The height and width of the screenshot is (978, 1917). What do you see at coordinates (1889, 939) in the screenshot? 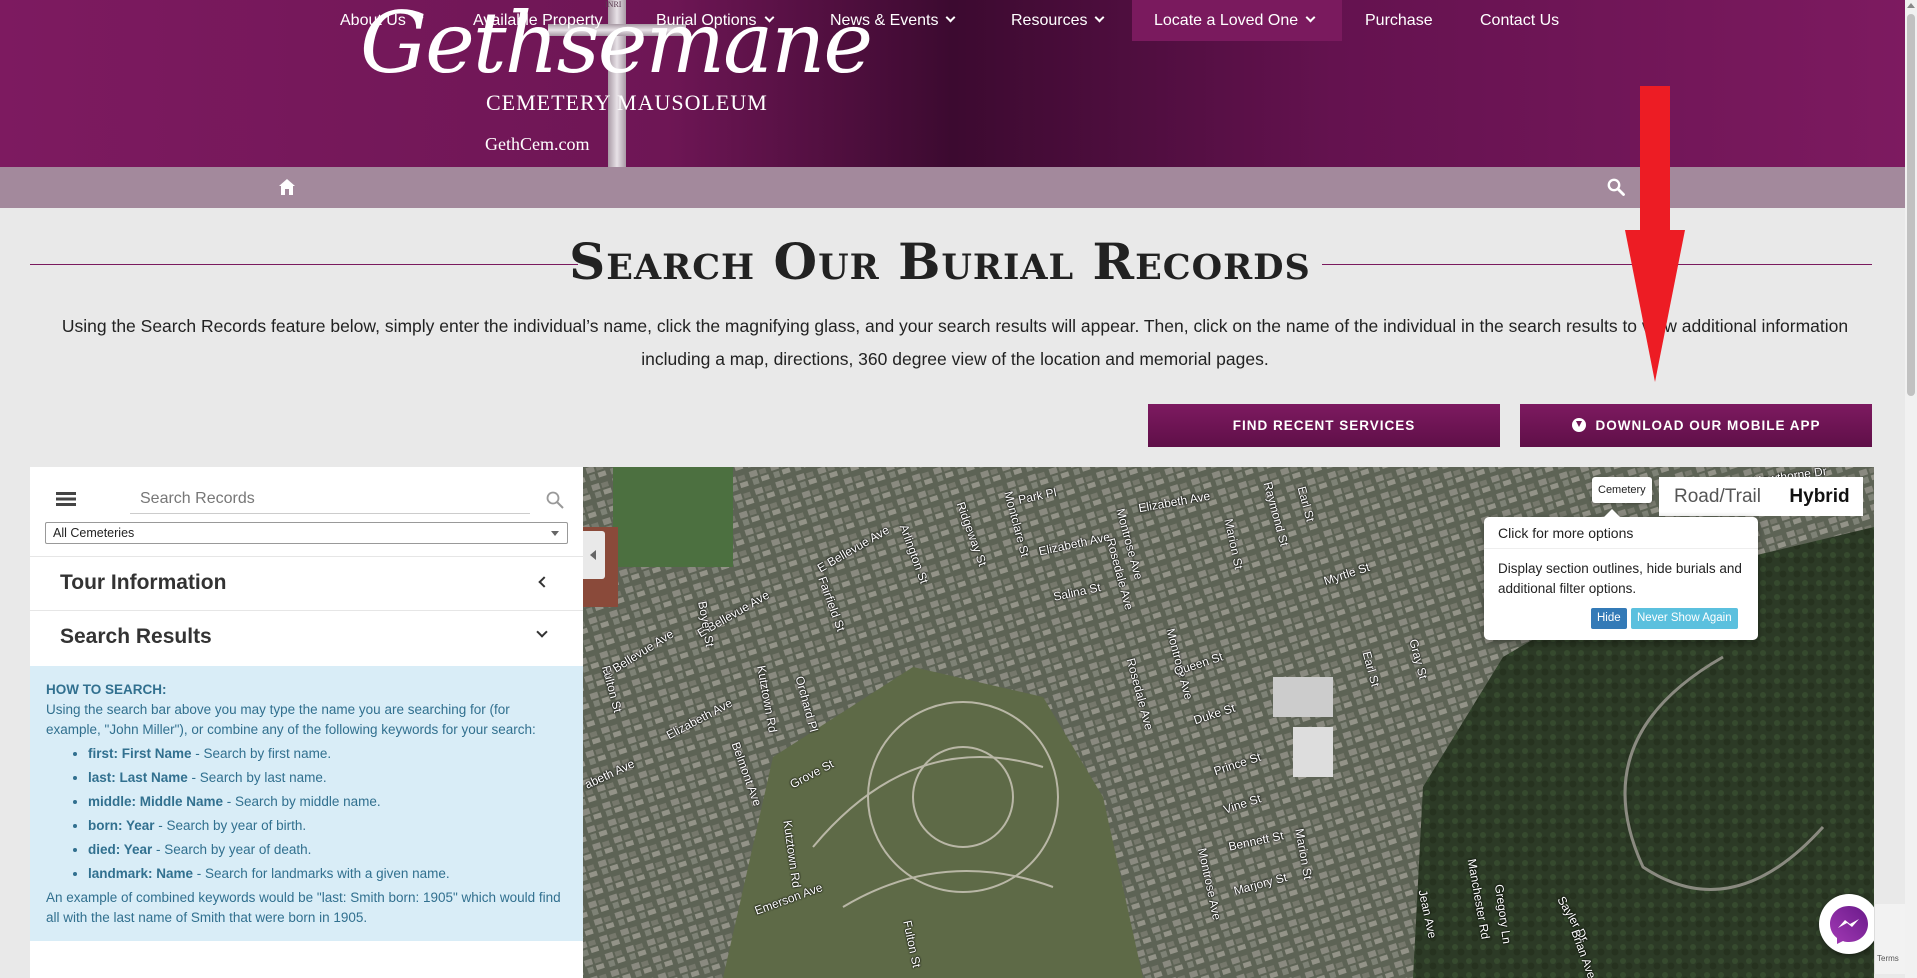
I see `recaptcha-badge: Terms` at bounding box center [1889, 939].